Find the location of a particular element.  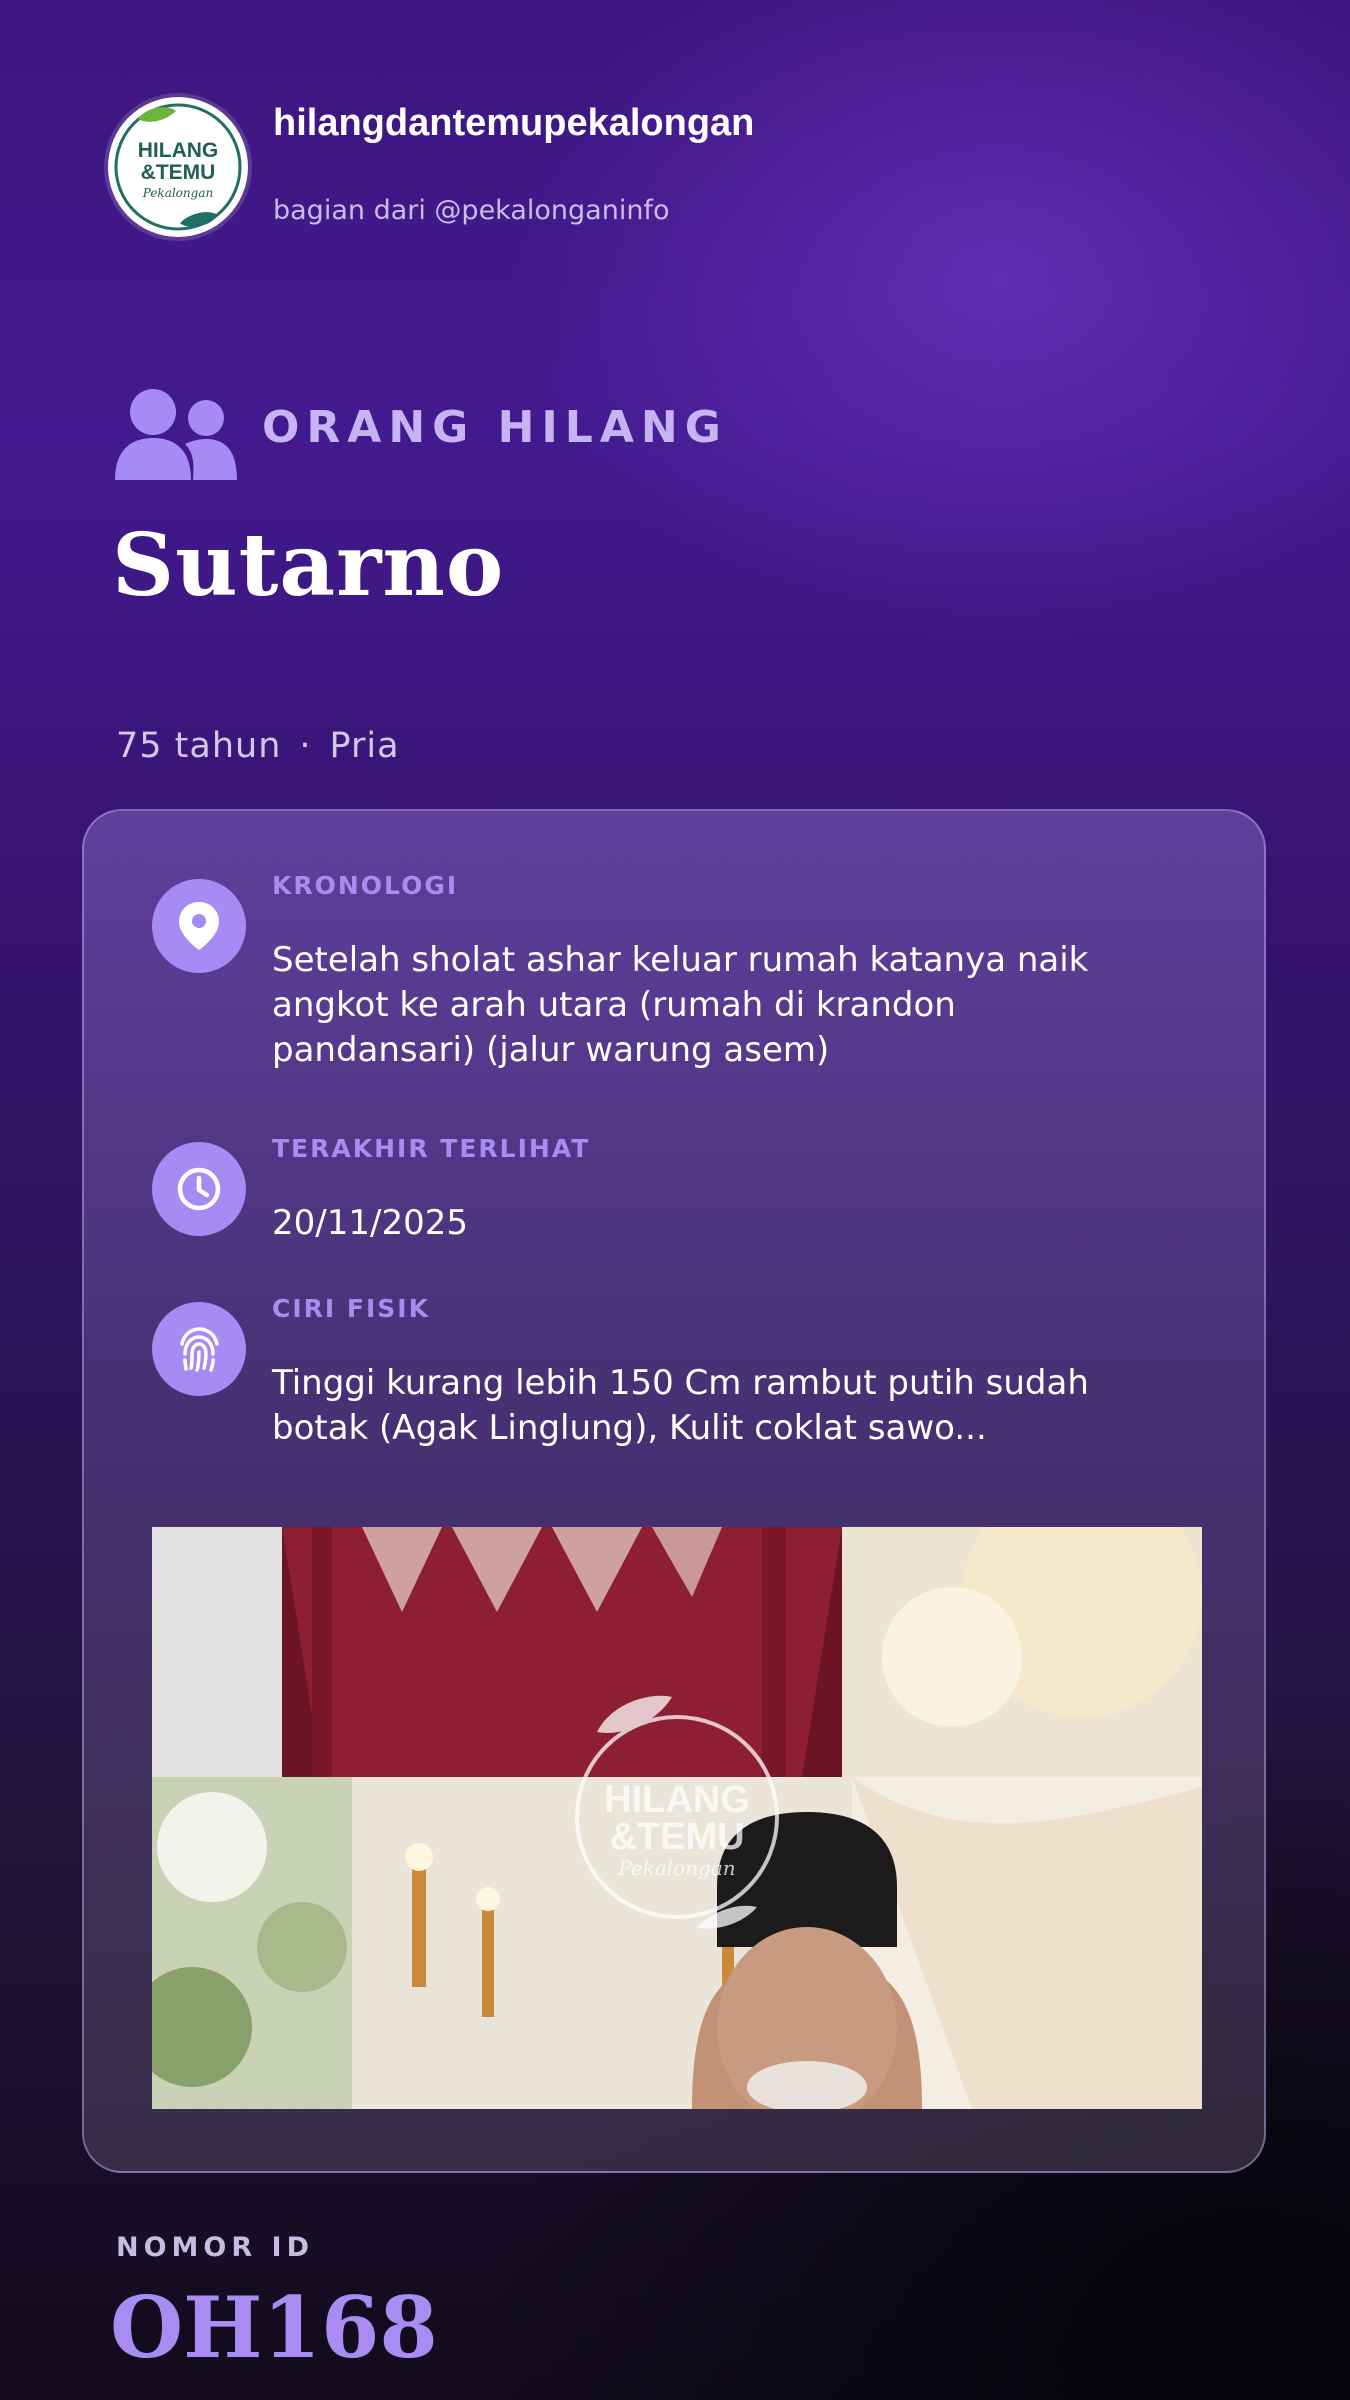

watermark-line2: &TEMU is located at coordinates (676, 1837).